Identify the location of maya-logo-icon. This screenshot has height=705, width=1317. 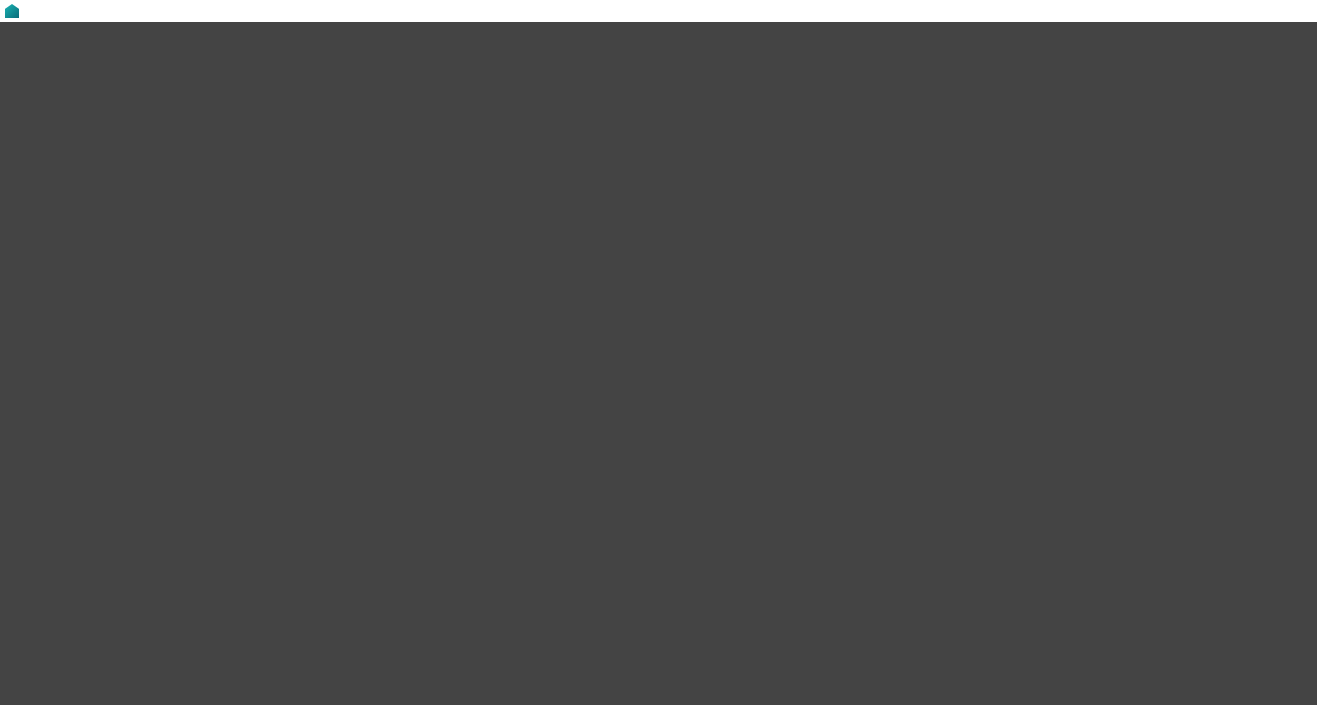
(12, 11).